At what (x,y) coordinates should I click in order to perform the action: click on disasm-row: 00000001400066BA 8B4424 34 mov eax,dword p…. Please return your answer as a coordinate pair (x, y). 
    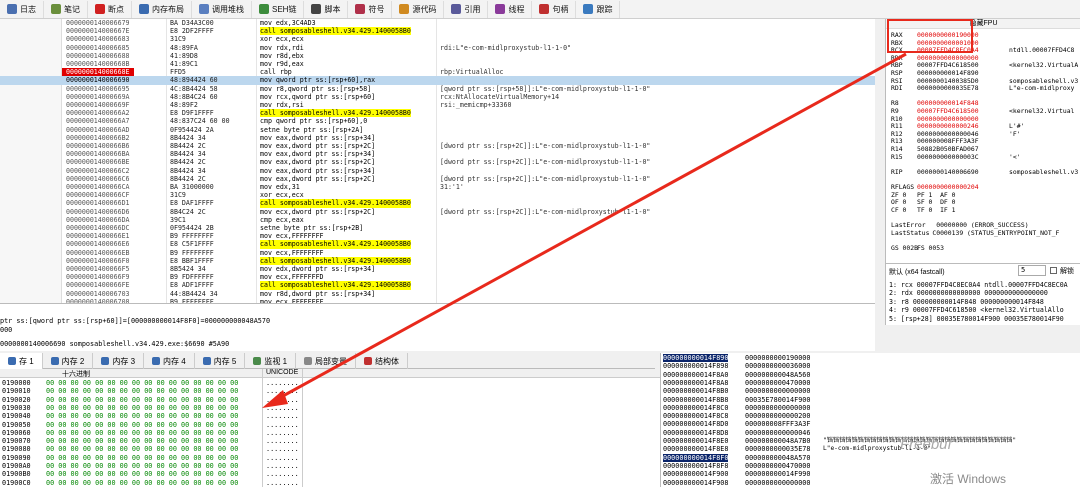
    Looking at the image, I should click on (437, 154).